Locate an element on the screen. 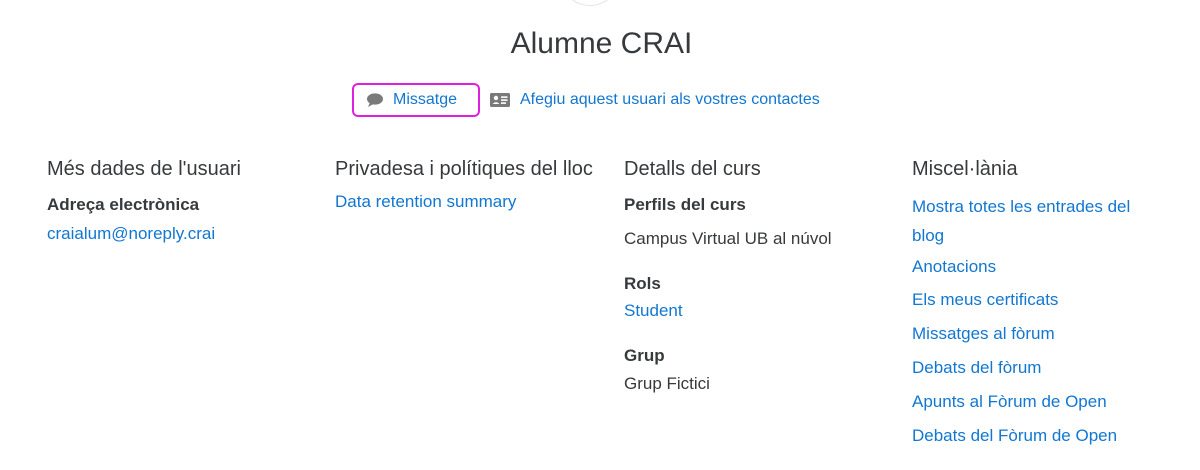  email-label: Adreça electrònica is located at coordinates (123, 204).